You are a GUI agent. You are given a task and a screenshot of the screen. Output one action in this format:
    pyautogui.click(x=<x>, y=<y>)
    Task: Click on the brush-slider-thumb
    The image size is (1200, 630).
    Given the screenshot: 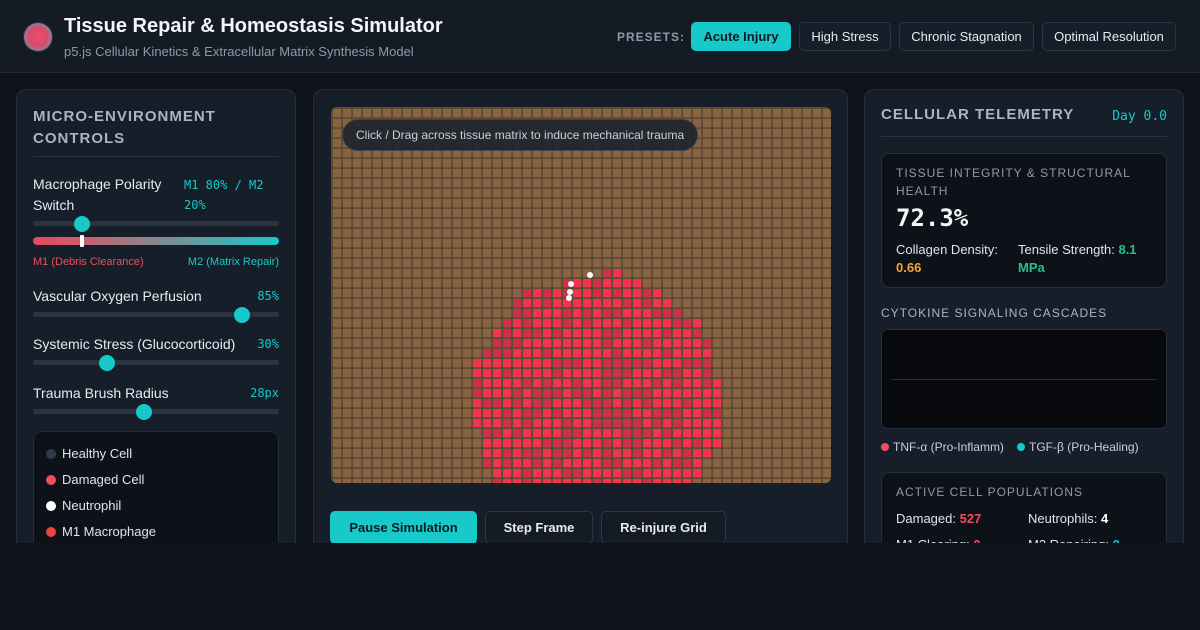 What is the action you would take?
    pyautogui.click(x=143, y=412)
    